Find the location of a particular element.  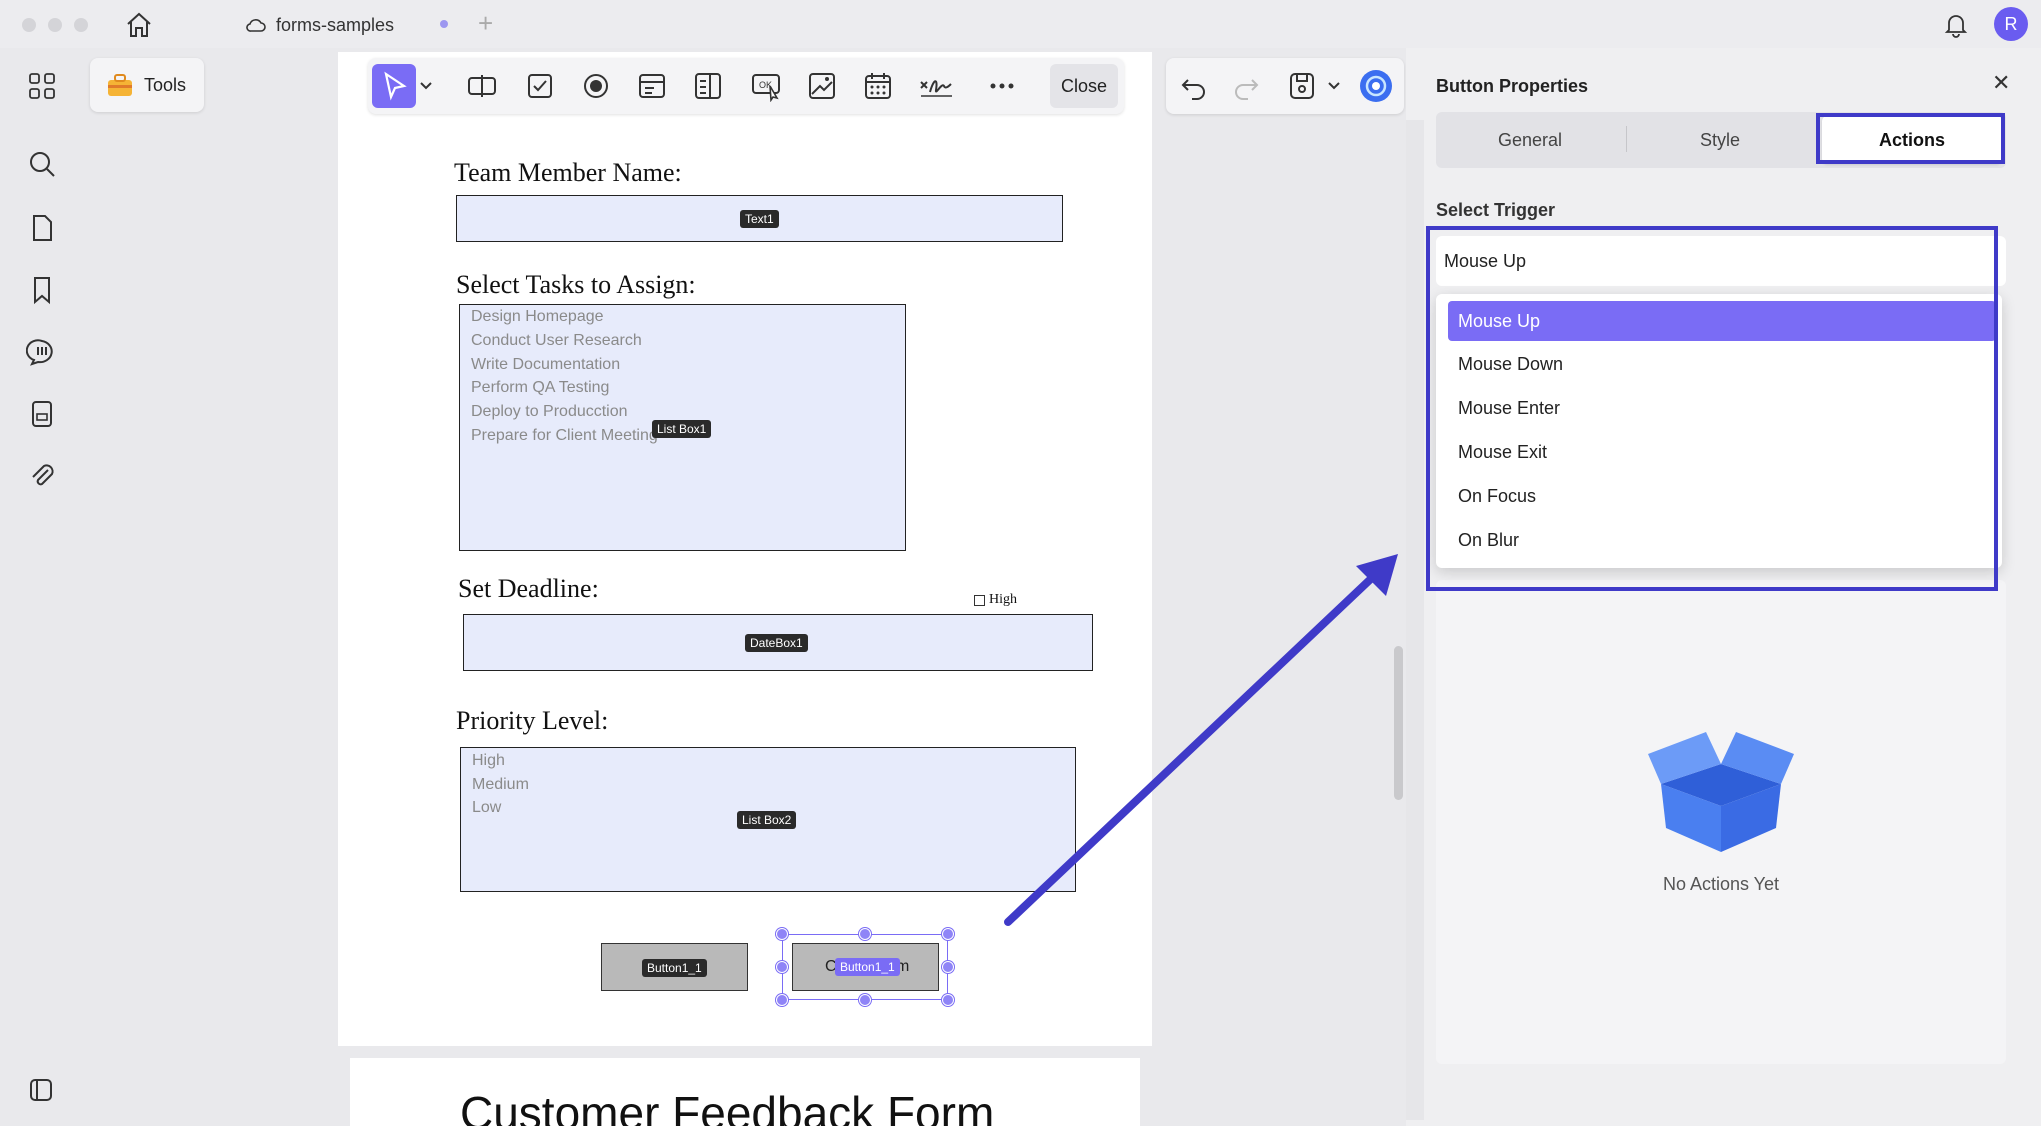

tab-style: Style is located at coordinates (1720, 140).